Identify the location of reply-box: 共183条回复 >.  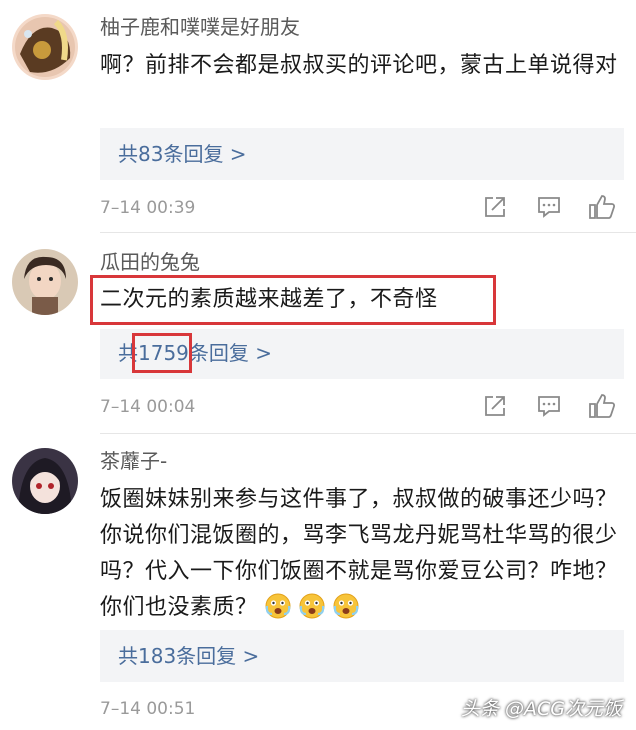
(362, 656).